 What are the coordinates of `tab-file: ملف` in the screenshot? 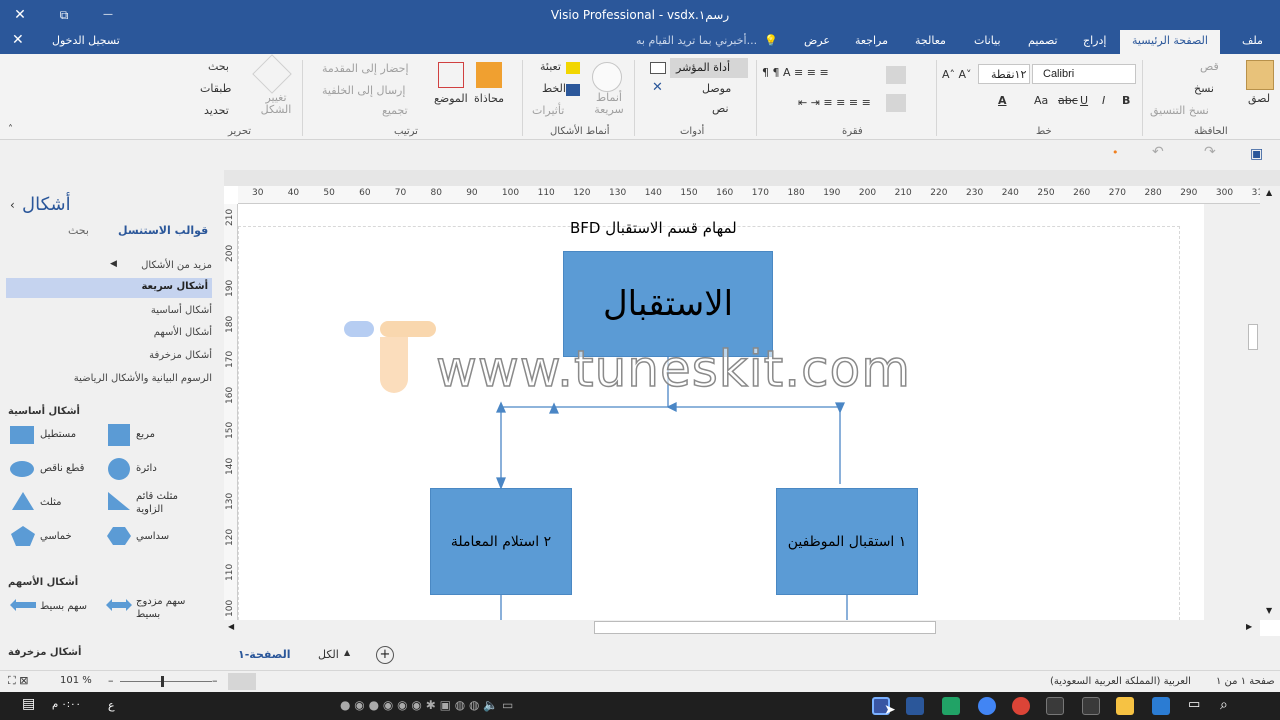 It's located at (1252, 40).